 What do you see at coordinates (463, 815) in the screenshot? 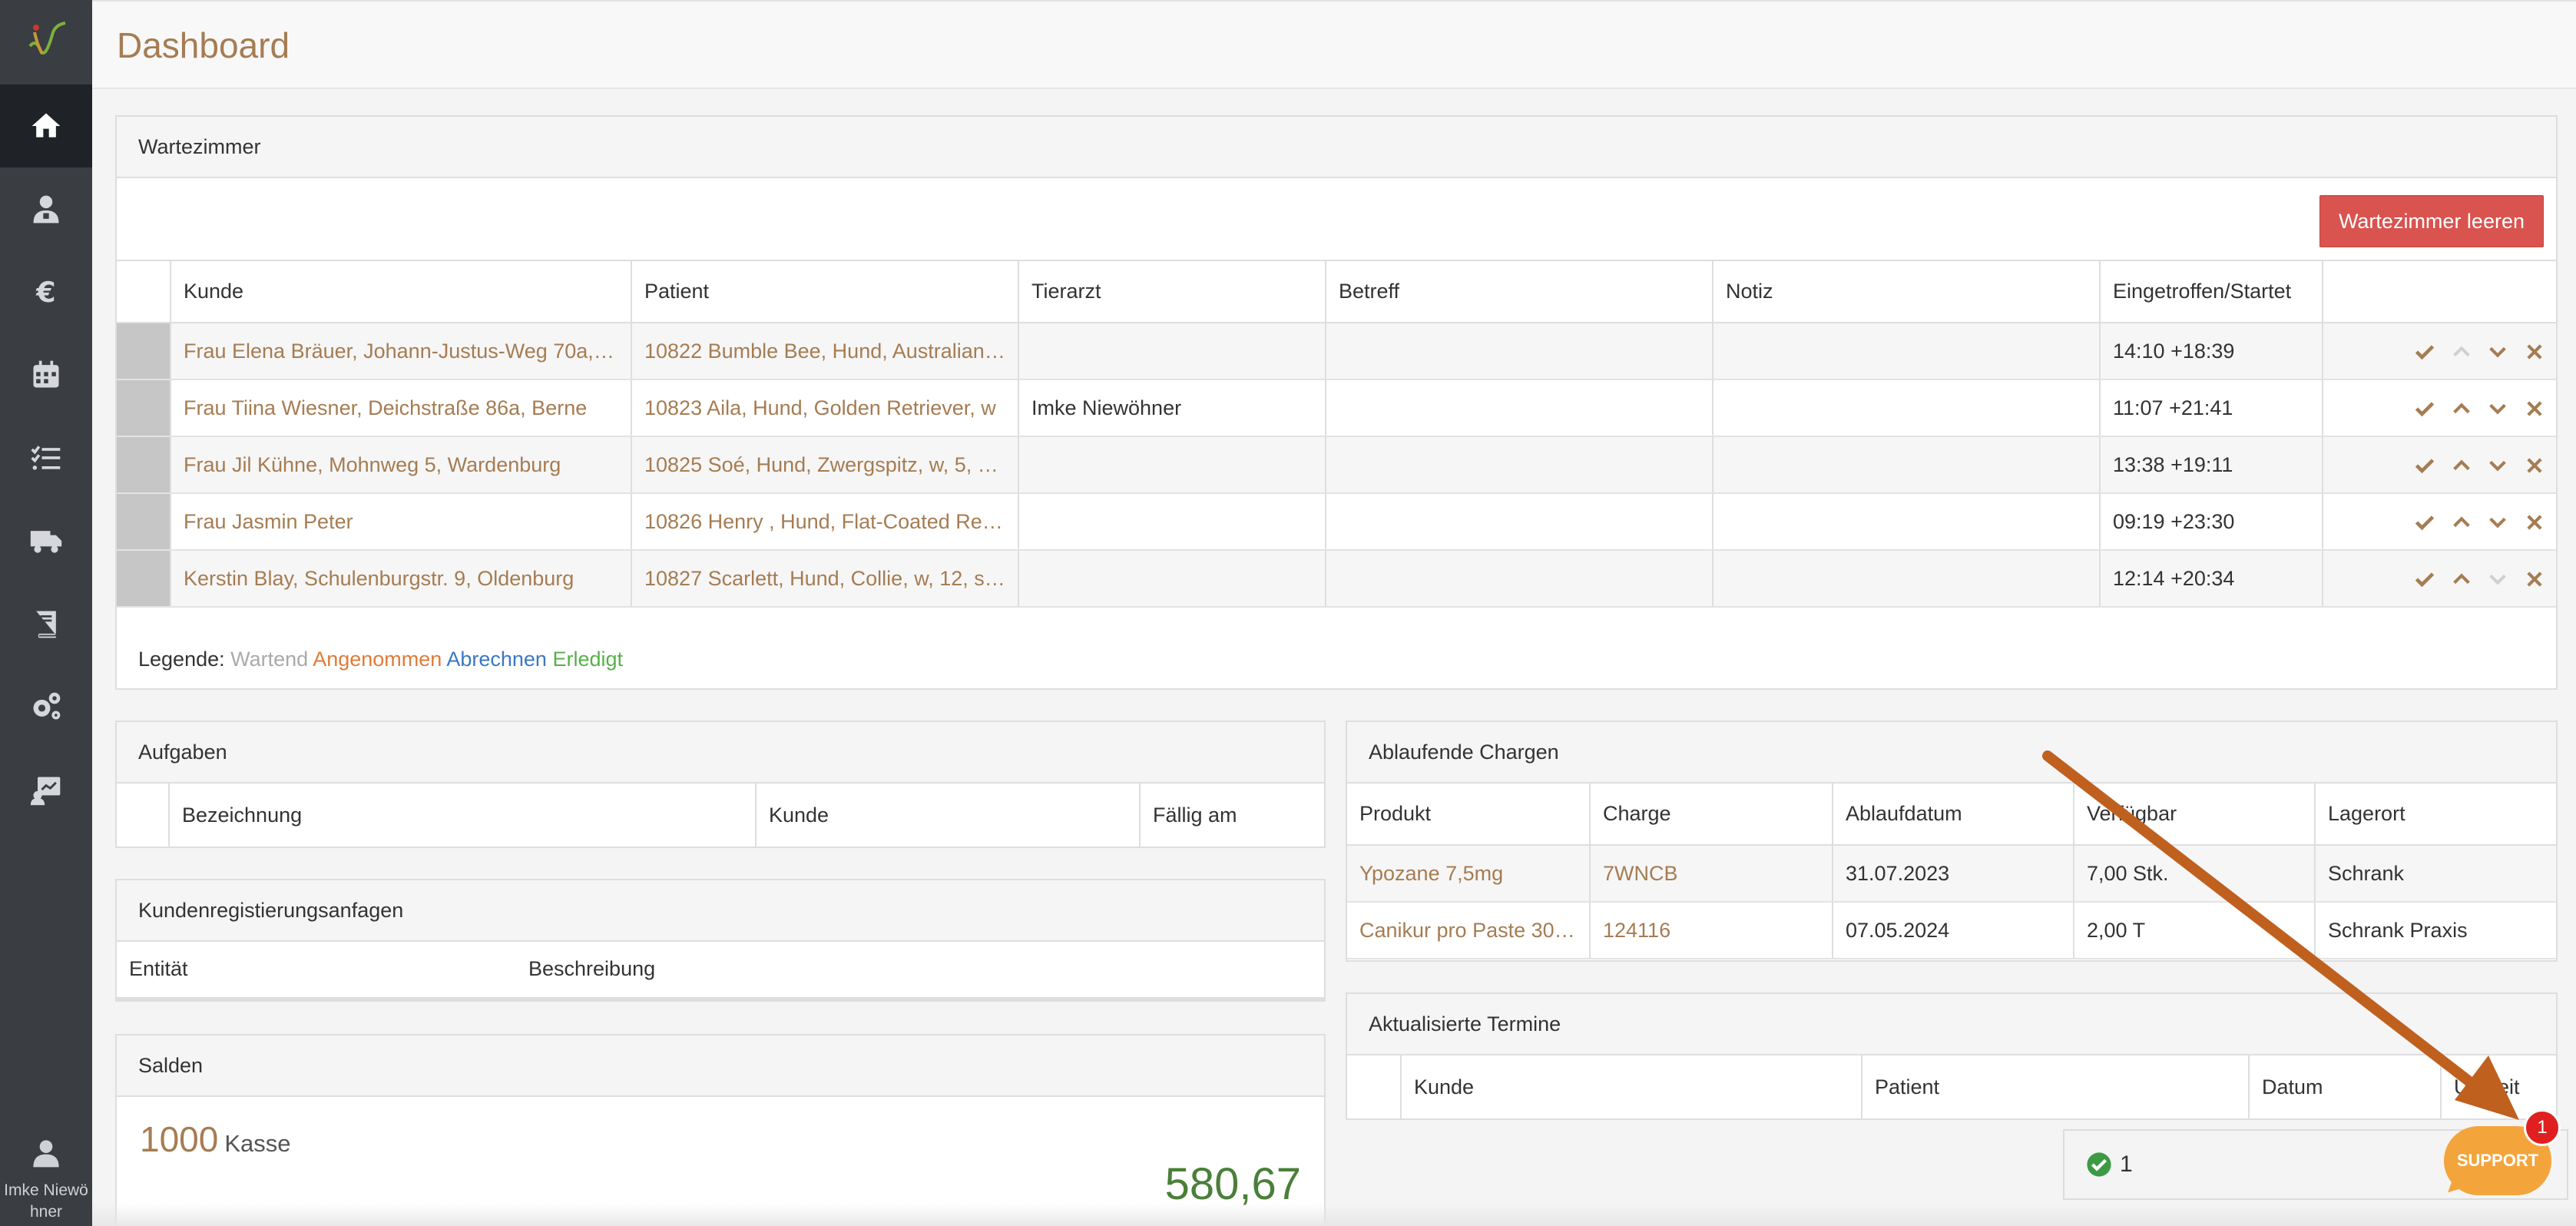
I see `column-header-bezeichnung: Bezeichnung` at bounding box center [463, 815].